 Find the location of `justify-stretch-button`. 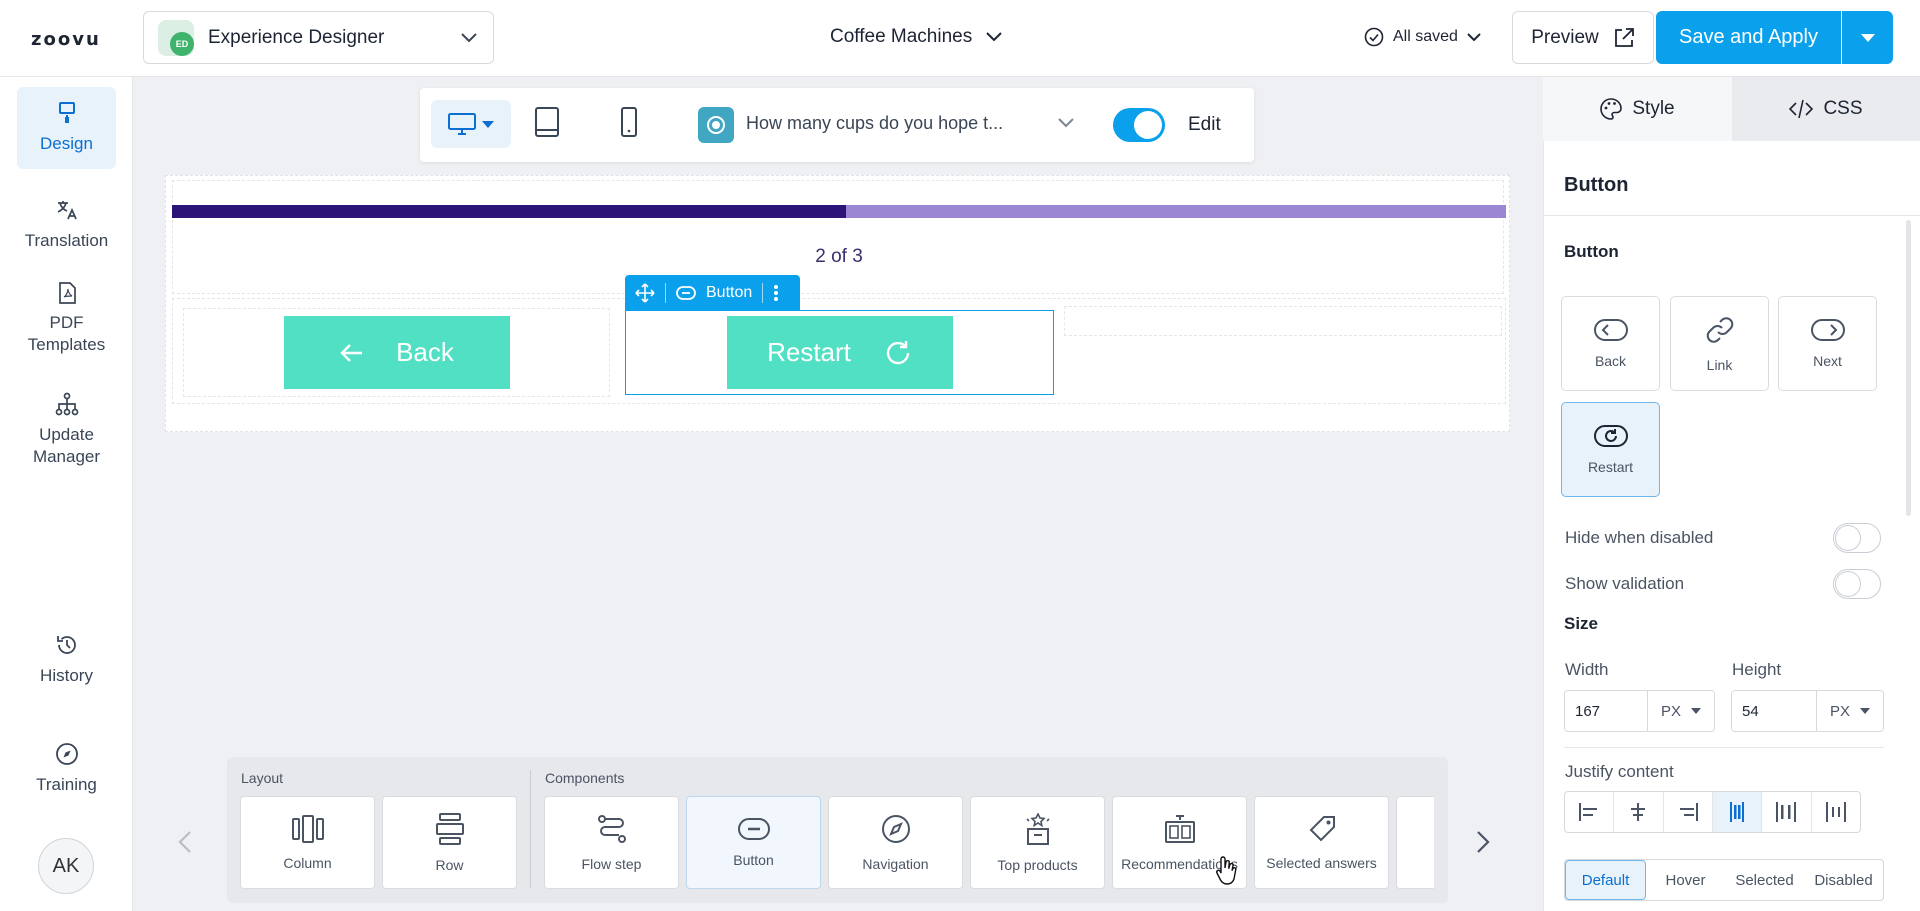

justify-stretch-button is located at coordinates (1737, 812).